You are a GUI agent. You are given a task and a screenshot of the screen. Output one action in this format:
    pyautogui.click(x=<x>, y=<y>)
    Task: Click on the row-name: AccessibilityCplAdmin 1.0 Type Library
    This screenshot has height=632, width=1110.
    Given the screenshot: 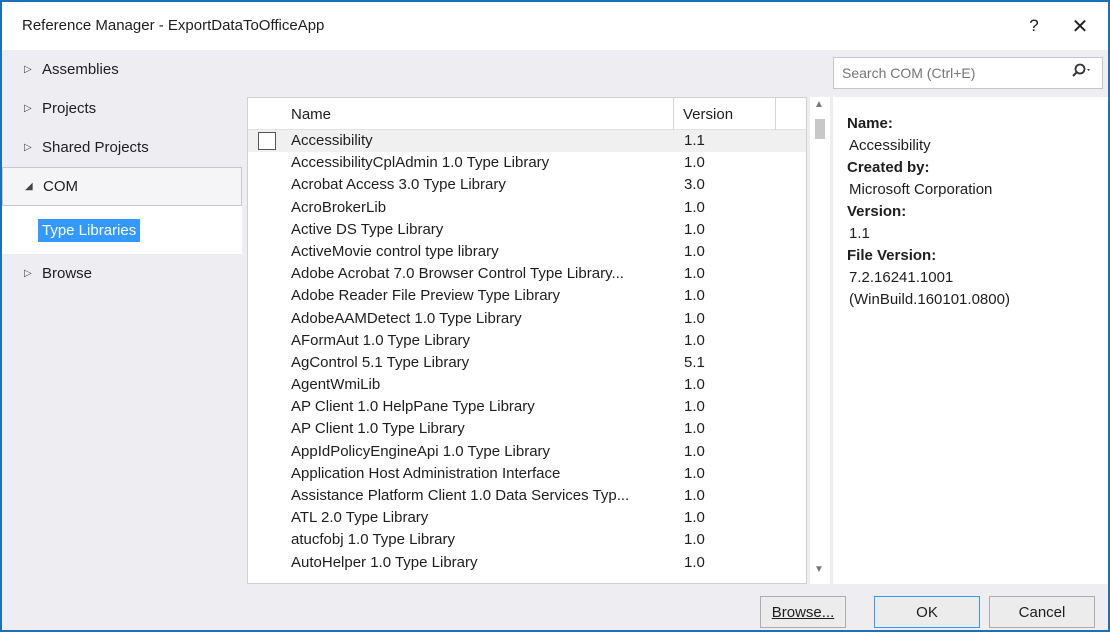 What is the action you would take?
    pyautogui.click(x=420, y=163)
    